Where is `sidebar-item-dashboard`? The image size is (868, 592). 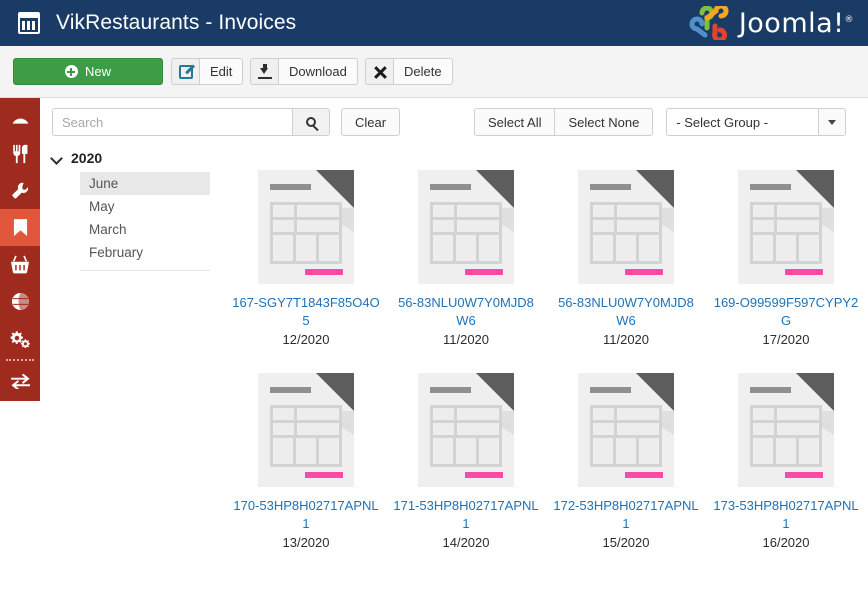 sidebar-item-dashboard is located at coordinates (20, 116).